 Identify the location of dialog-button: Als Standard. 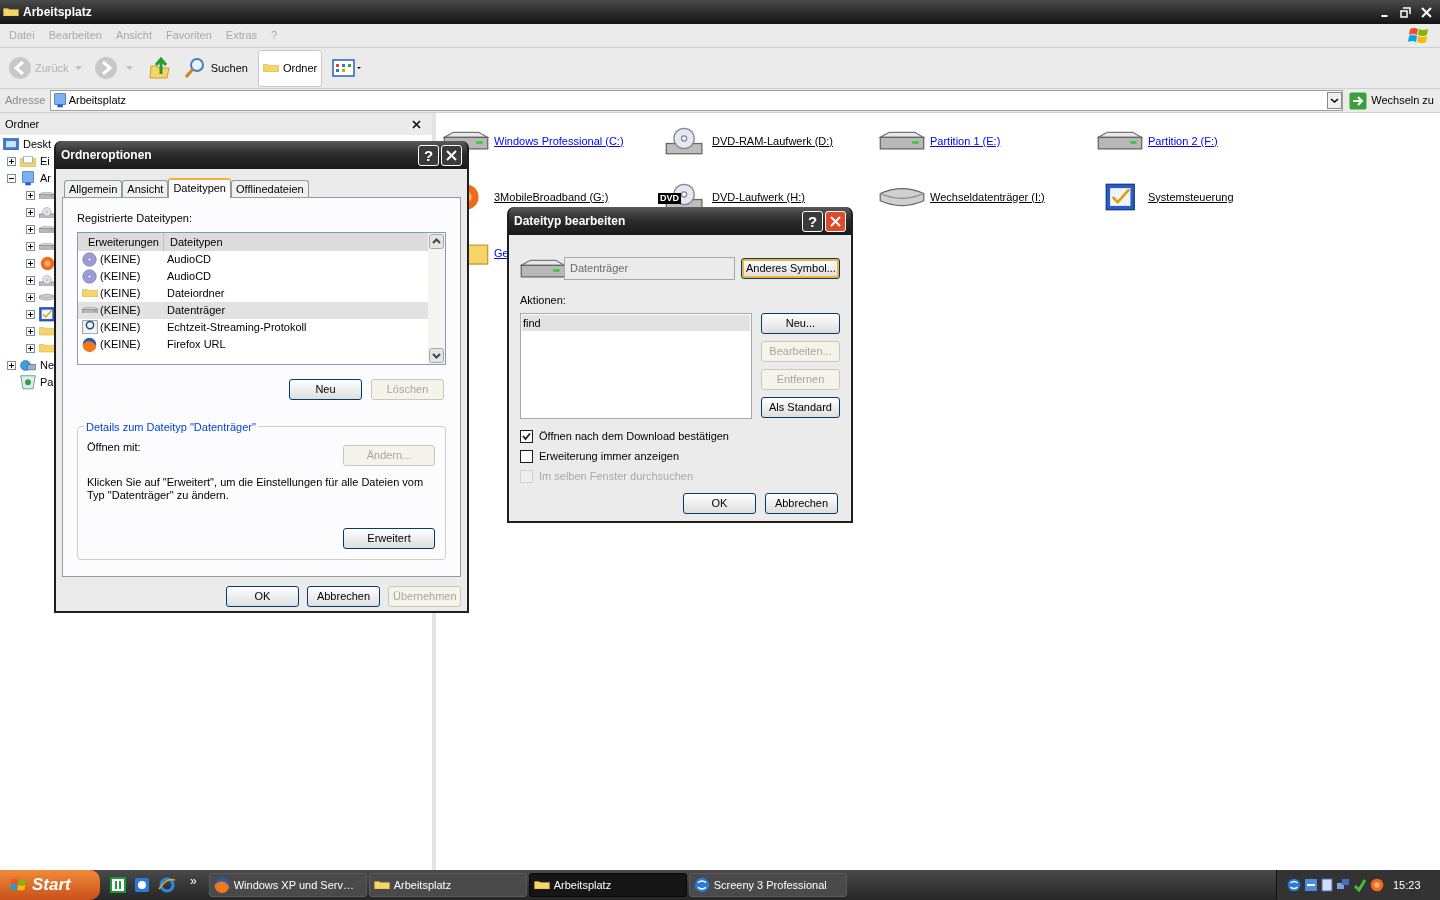
(800, 407).